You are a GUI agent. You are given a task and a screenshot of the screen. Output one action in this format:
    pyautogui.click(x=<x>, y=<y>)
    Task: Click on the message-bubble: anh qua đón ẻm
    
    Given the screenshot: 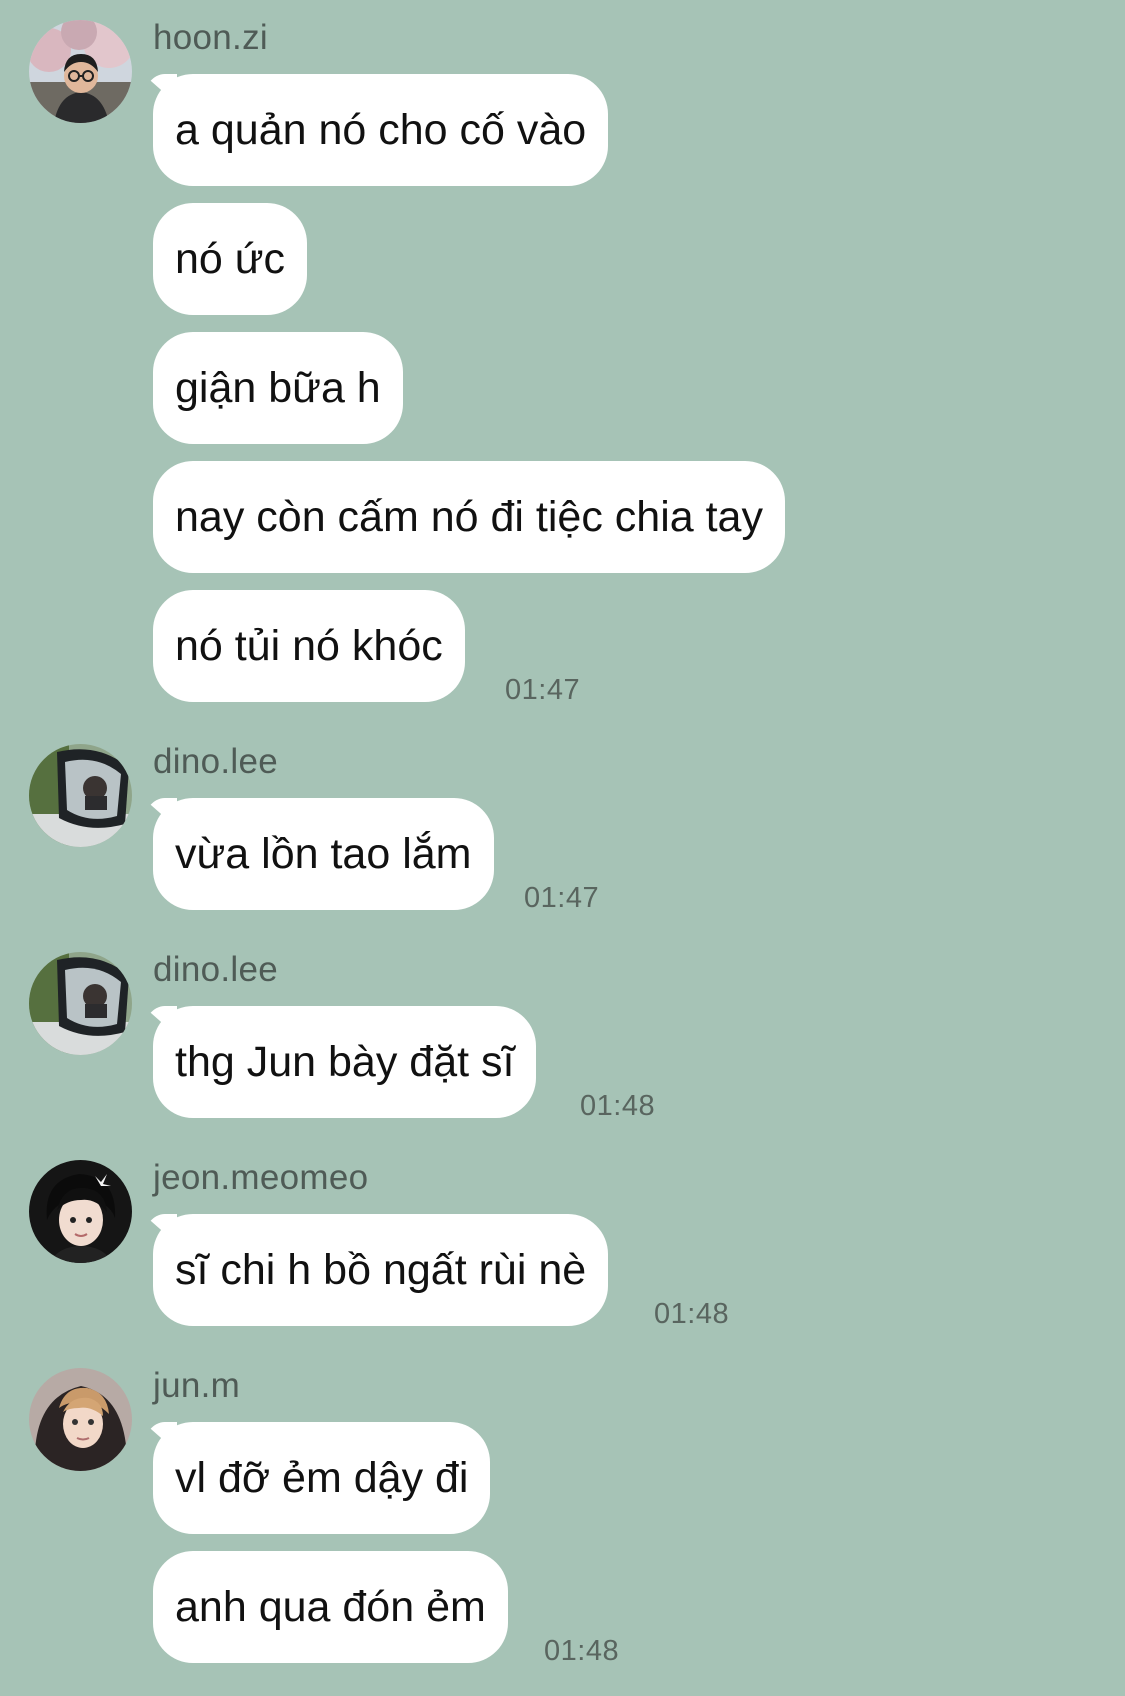 What is the action you would take?
    pyautogui.click(x=330, y=1607)
    